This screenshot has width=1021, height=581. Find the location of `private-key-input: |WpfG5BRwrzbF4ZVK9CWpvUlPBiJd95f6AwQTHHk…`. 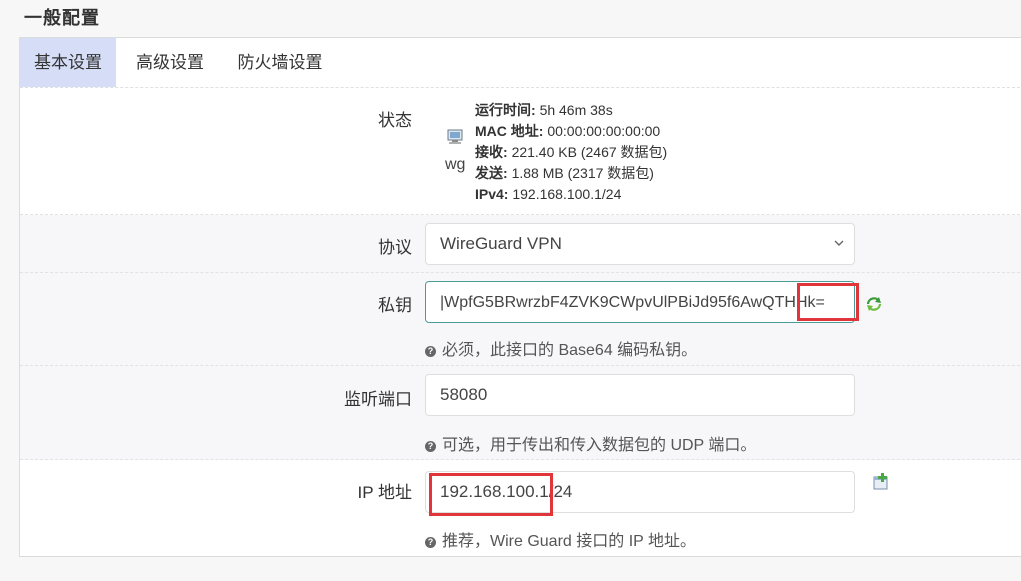

private-key-input: |WpfG5BRwrzbF4ZVK9CWpvUlPBiJd95f6AwQTHHk… is located at coordinates (640, 302).